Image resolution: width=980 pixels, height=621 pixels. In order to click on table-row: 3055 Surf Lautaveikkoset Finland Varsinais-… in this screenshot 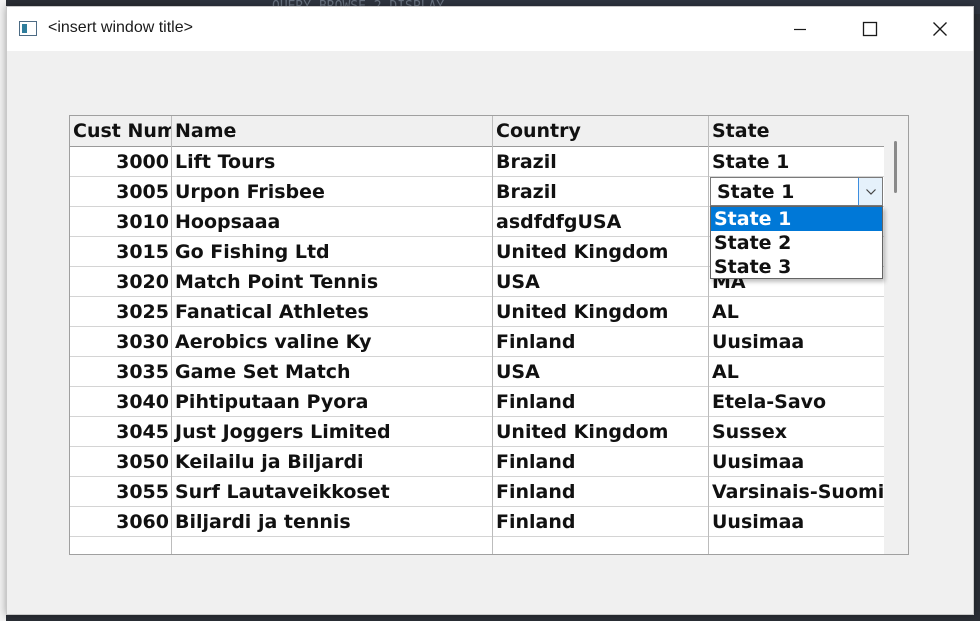, I will do `click(477, 492)`.